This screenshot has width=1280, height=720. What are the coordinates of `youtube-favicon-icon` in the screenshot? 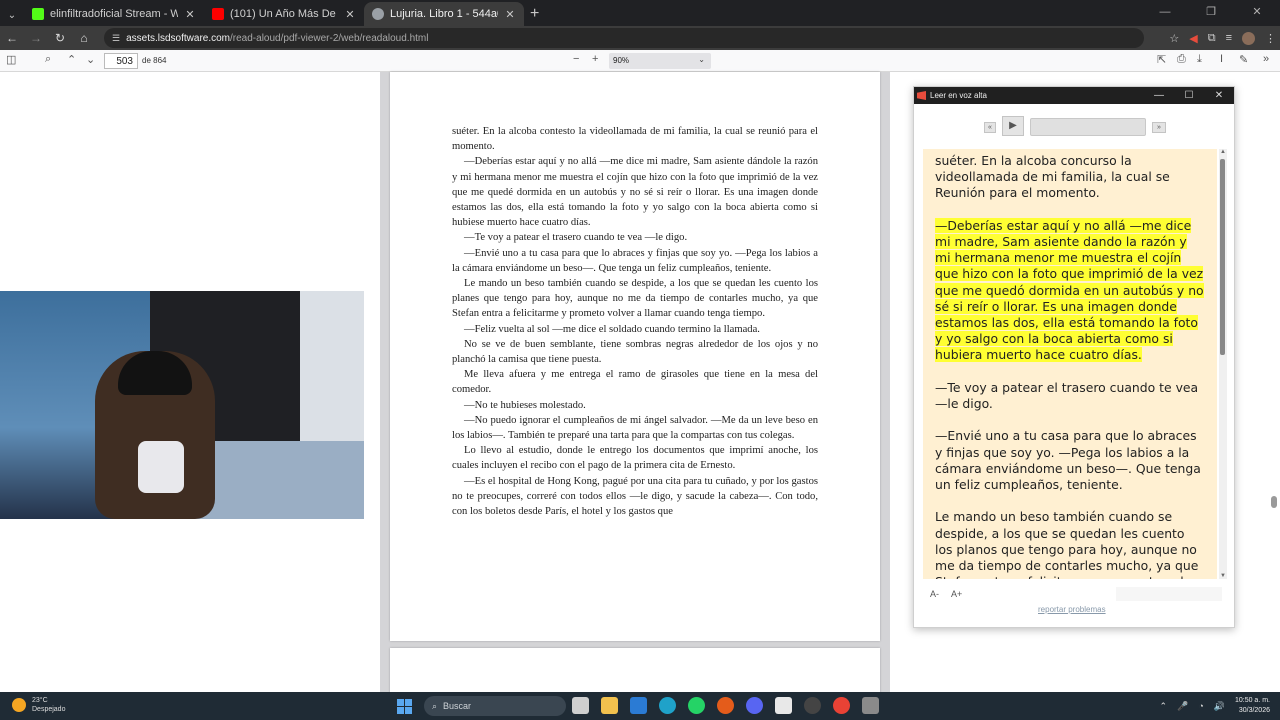 It's located at (218, 14).